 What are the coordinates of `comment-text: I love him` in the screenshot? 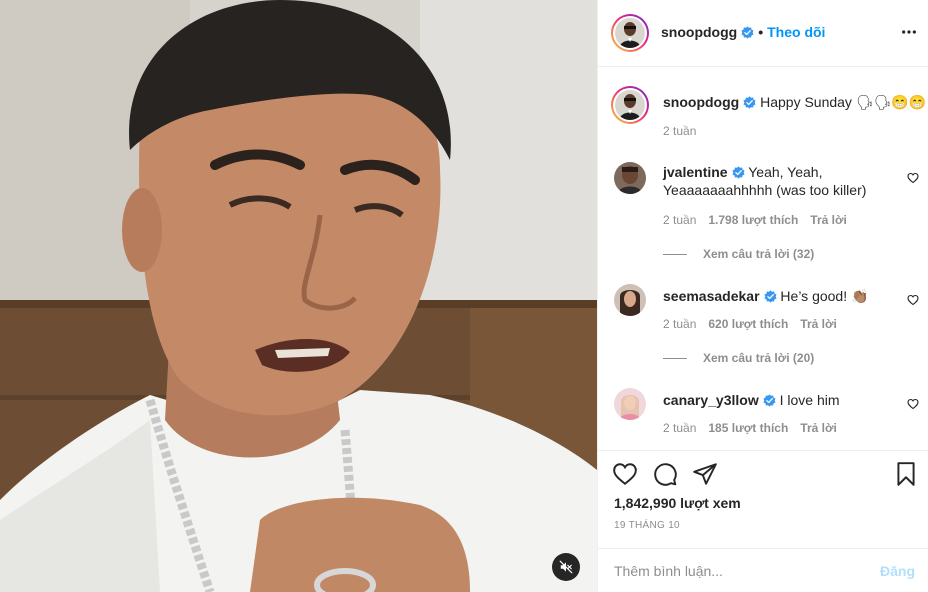 It's located at (809, 400).